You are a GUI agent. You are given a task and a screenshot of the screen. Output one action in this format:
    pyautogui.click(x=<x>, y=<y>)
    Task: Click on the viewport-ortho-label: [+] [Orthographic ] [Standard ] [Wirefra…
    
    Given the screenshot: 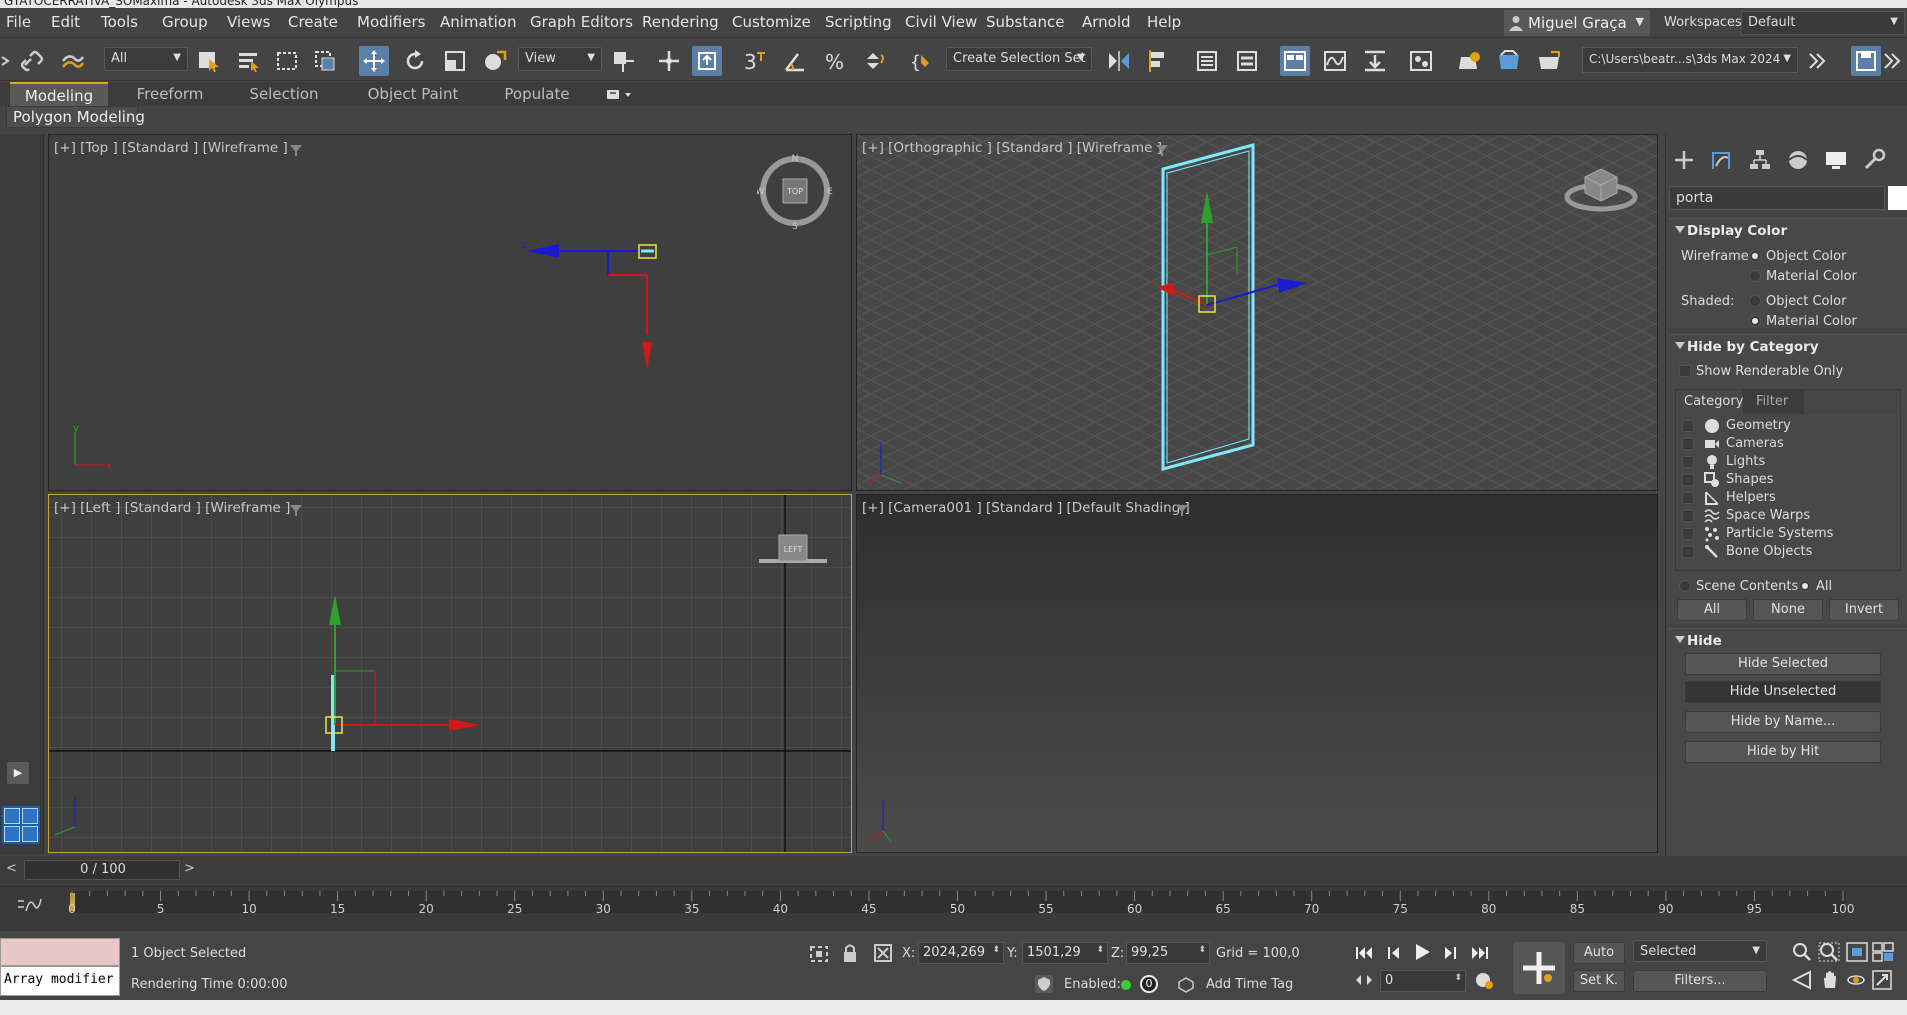 What is the action you would take?
    pyautogui.click(x=1012, y=148)
    